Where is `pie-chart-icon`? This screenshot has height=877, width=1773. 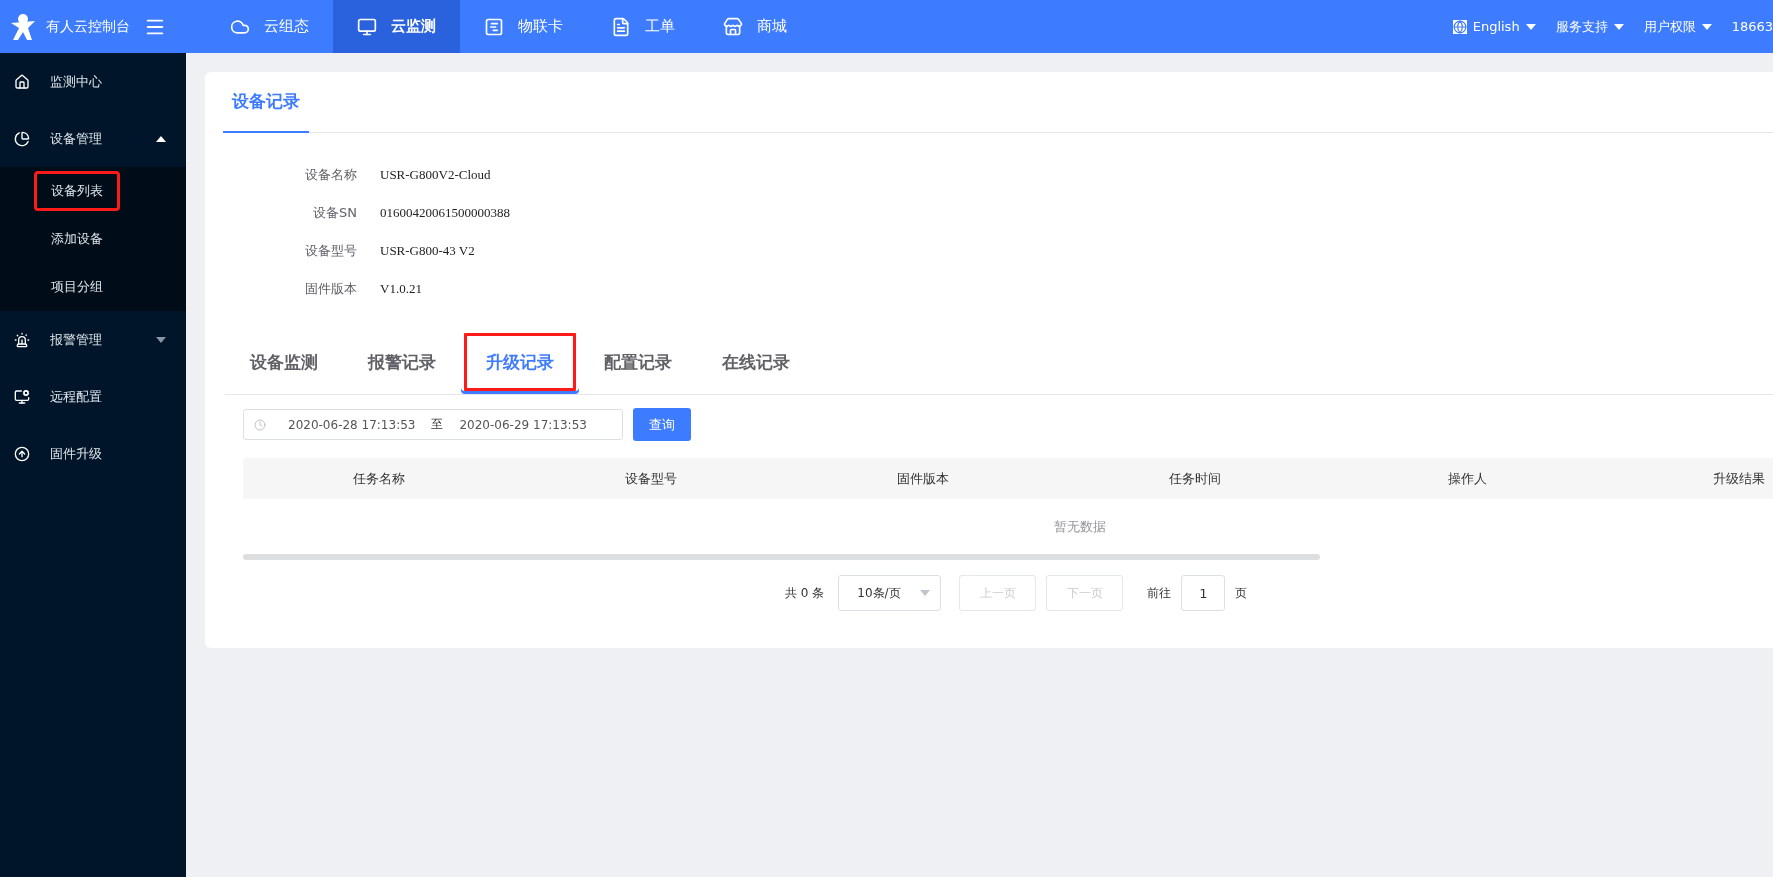 pie-chart-icon is located at coordinates (22, 138).